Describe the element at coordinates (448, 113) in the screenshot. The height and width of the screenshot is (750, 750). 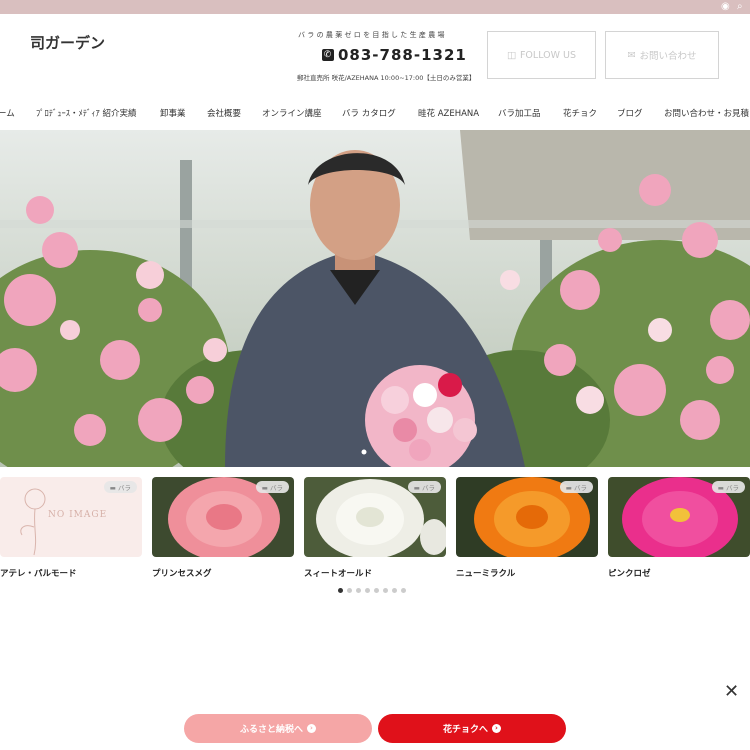
I see `nav-item-azehana: 畦花 AZEHANA` at that location.